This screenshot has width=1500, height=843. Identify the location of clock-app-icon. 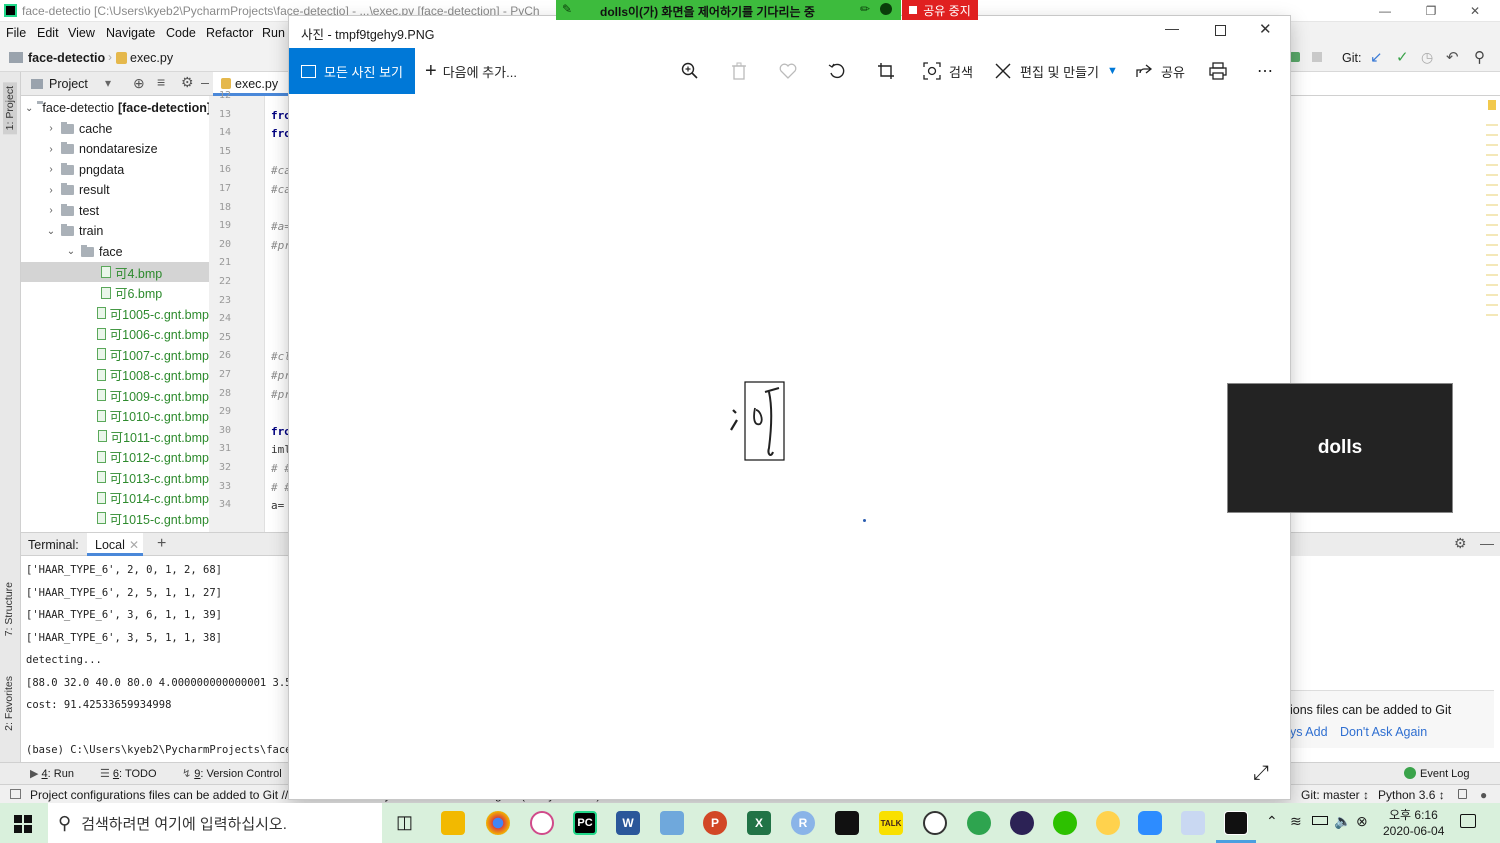
(935, 823).